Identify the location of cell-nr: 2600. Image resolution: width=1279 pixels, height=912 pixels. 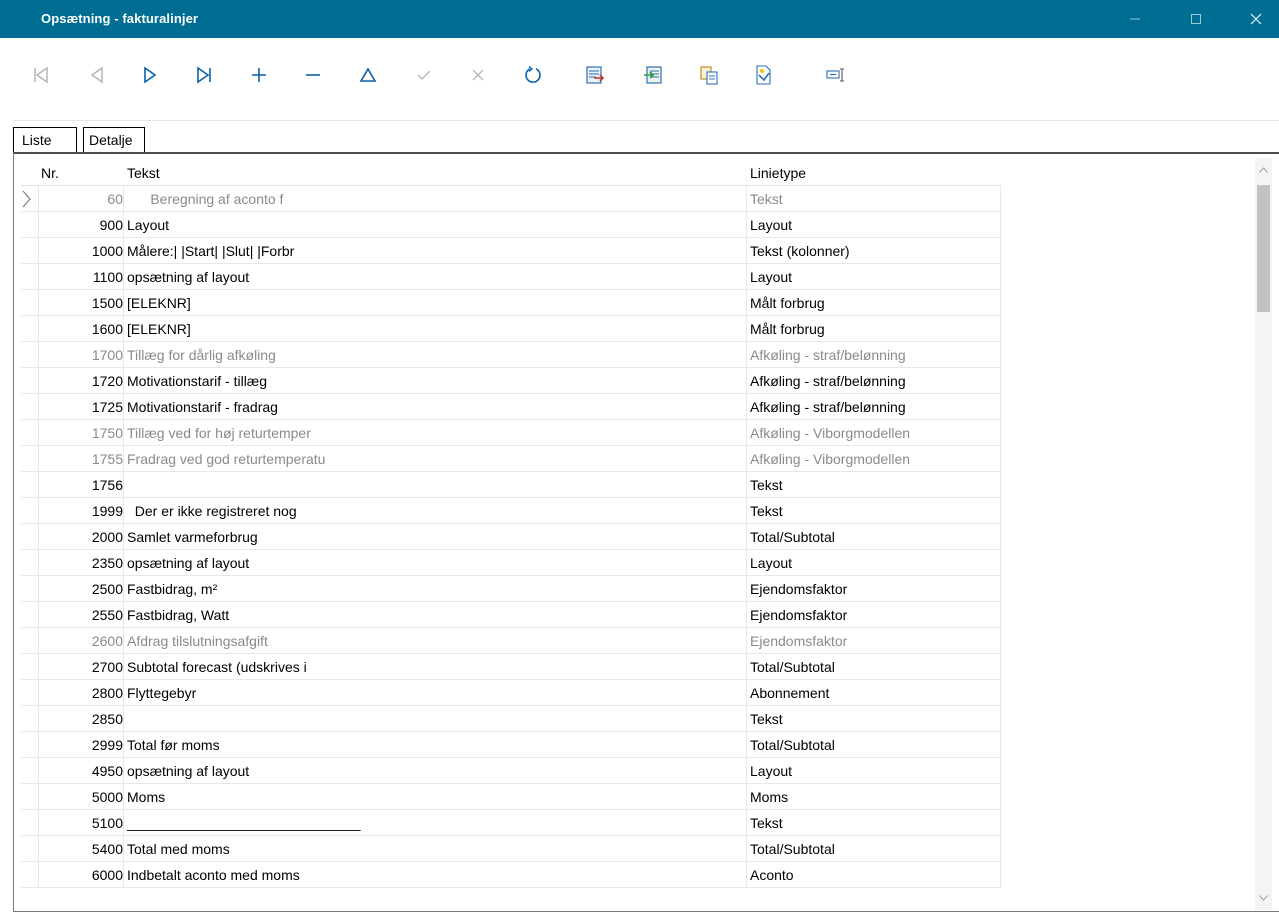
(80, 641).